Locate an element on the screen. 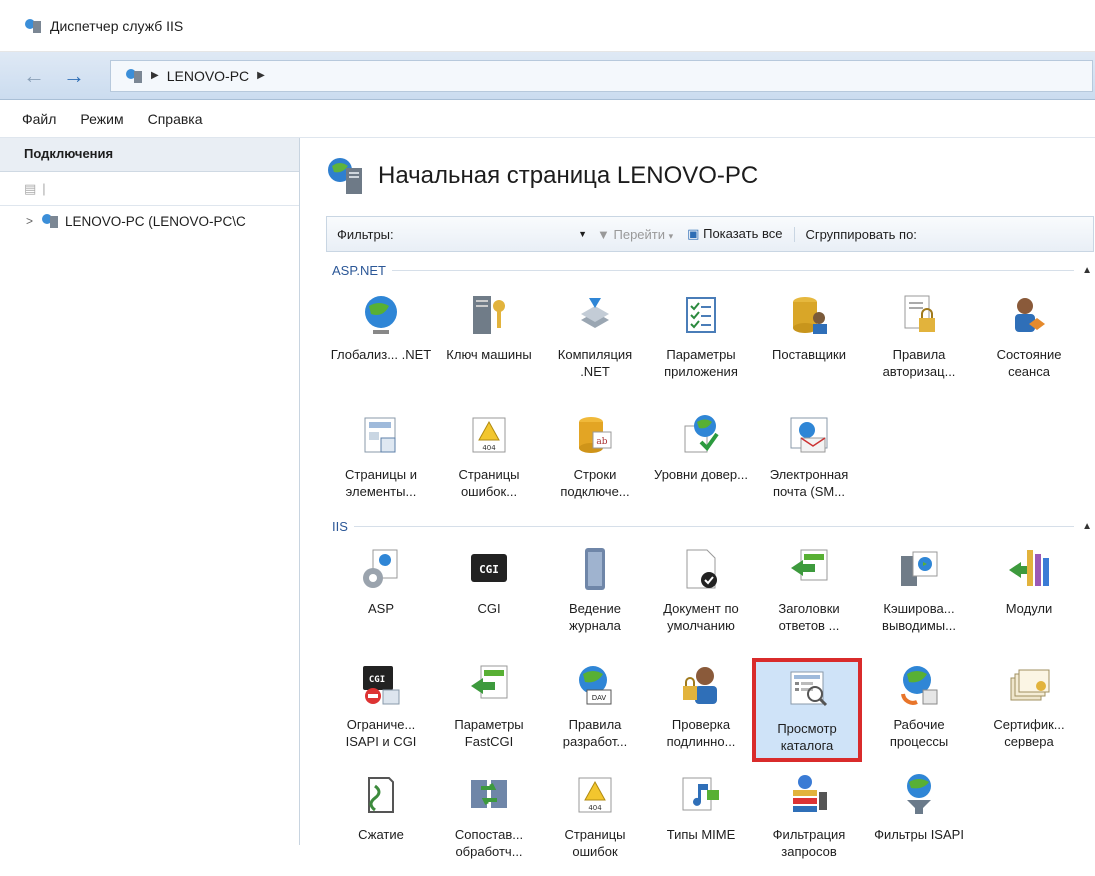  feature-item: Глобализ... .NET is located at coordinates (381, 342).